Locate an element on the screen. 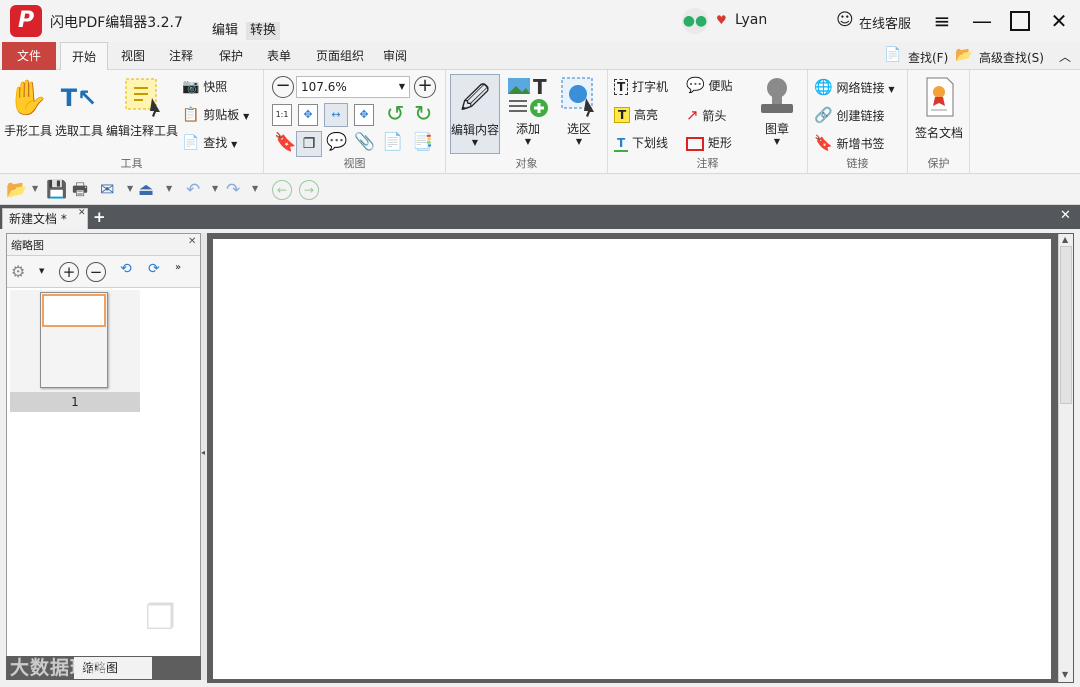  typewriter-button: T 打字机 is located at coordinates (641, 86).